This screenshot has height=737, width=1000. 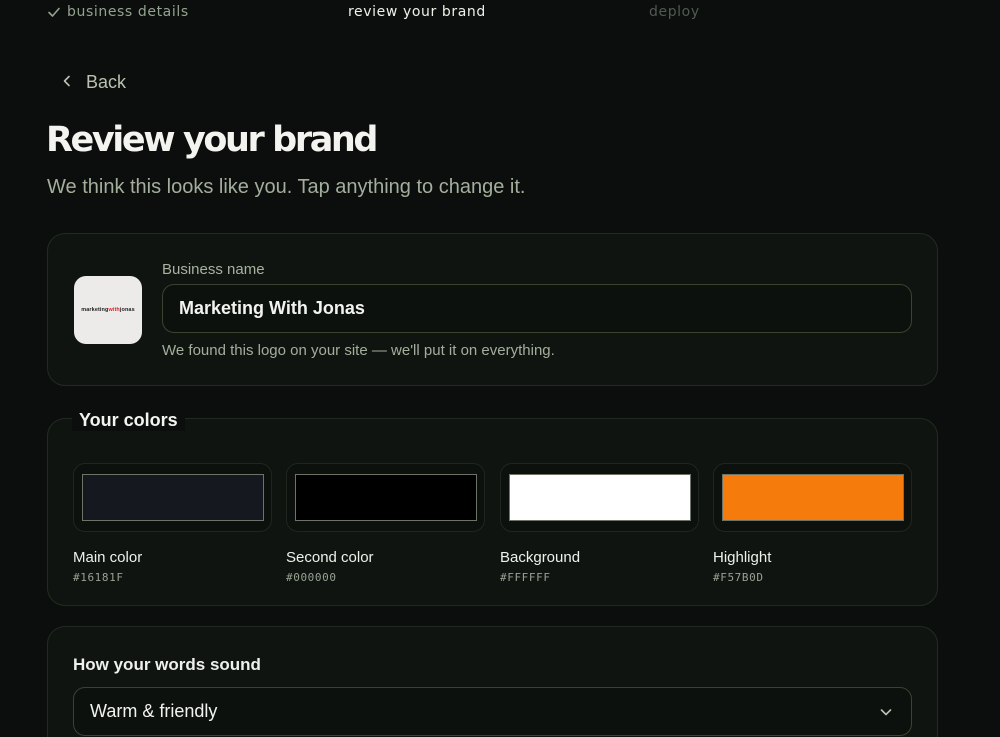 I want to click on swatch-name: Background, so click(x=540, y=557).